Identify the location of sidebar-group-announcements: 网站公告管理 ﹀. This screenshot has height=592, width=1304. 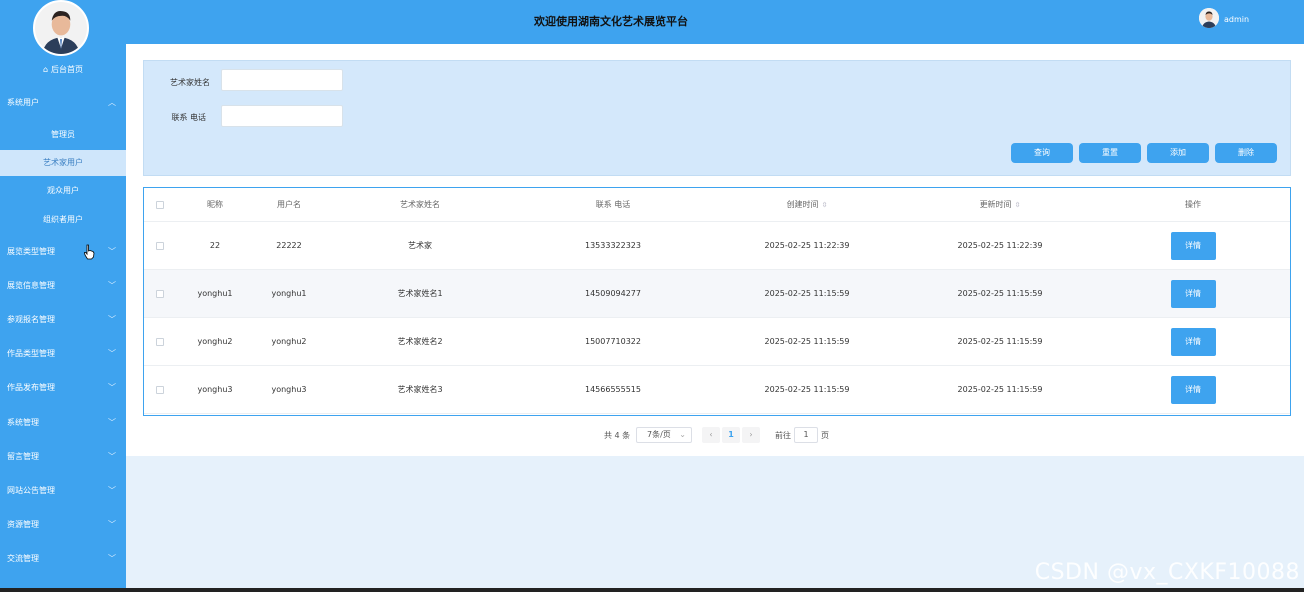
(63, 491).